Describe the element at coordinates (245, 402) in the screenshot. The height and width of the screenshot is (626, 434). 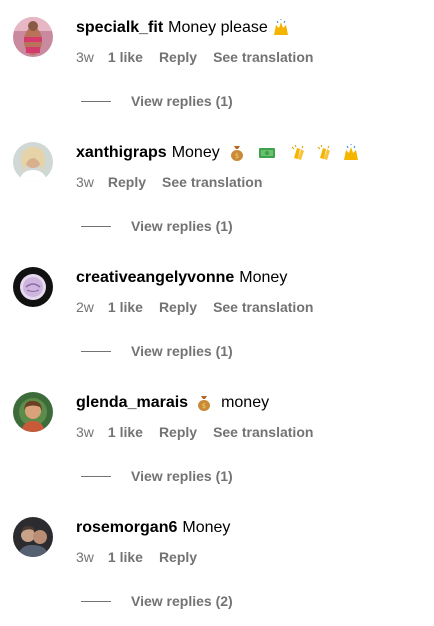
I see `comment-text: money` at that location.